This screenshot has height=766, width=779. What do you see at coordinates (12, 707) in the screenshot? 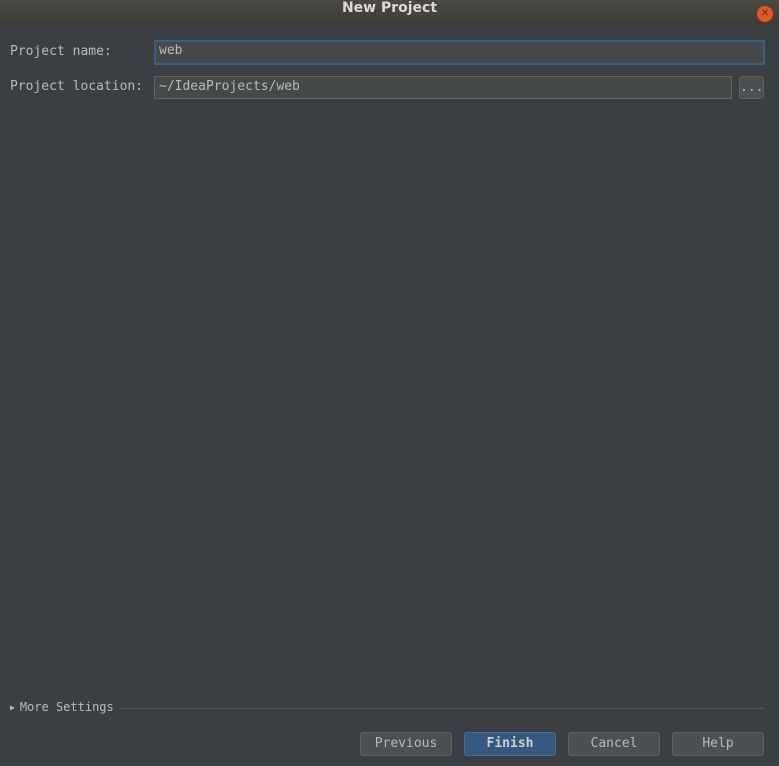
I see `expand-arrow-icon: ▶` at bounding box center [12, 707].